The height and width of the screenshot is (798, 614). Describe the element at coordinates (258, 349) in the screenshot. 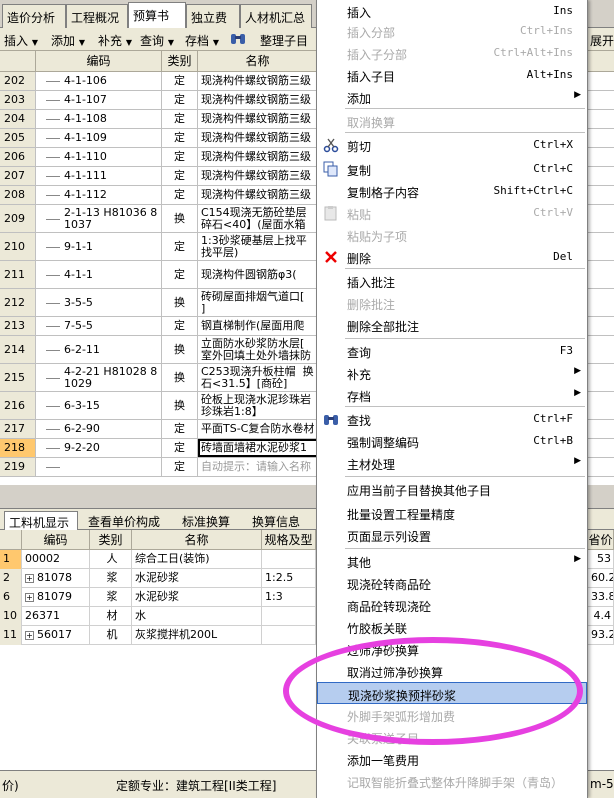

I see `row-name: 立面防水砂浆防水层[ 室外回填土处外墙抹防` at that location.